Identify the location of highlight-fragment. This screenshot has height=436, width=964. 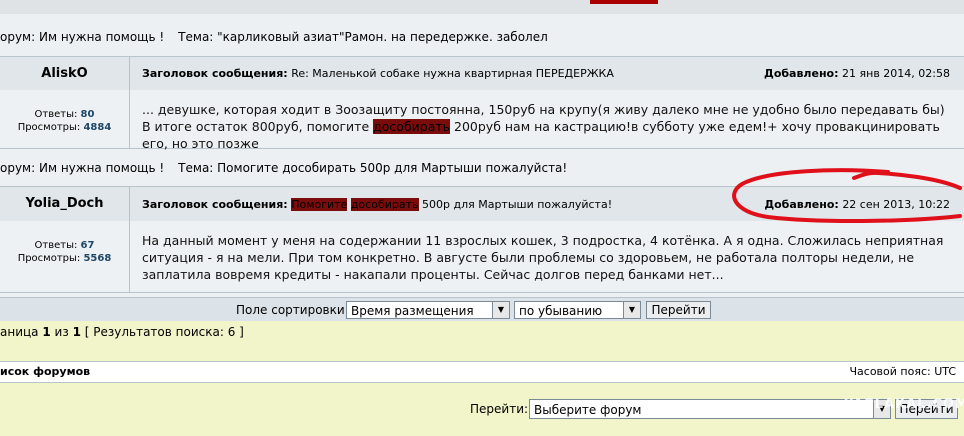
(624, 2).